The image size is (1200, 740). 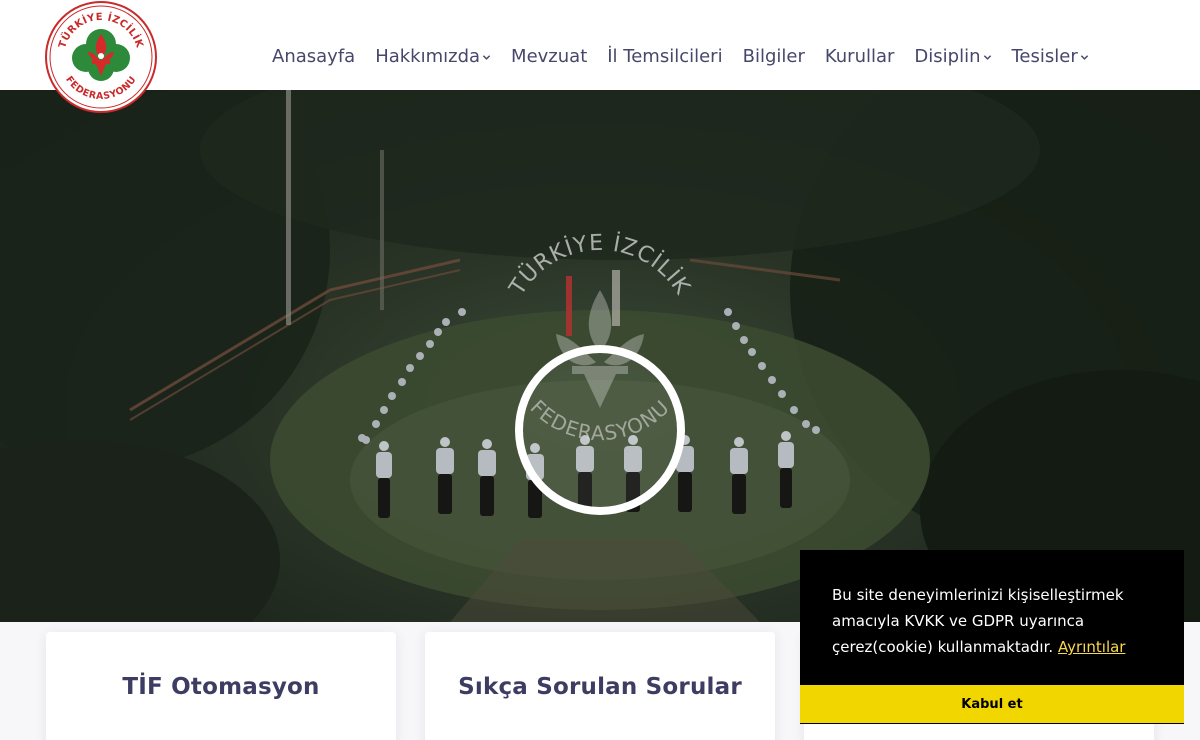 I want to click on nav-item-label: Hakkımızda, so click(x=428, y=56).